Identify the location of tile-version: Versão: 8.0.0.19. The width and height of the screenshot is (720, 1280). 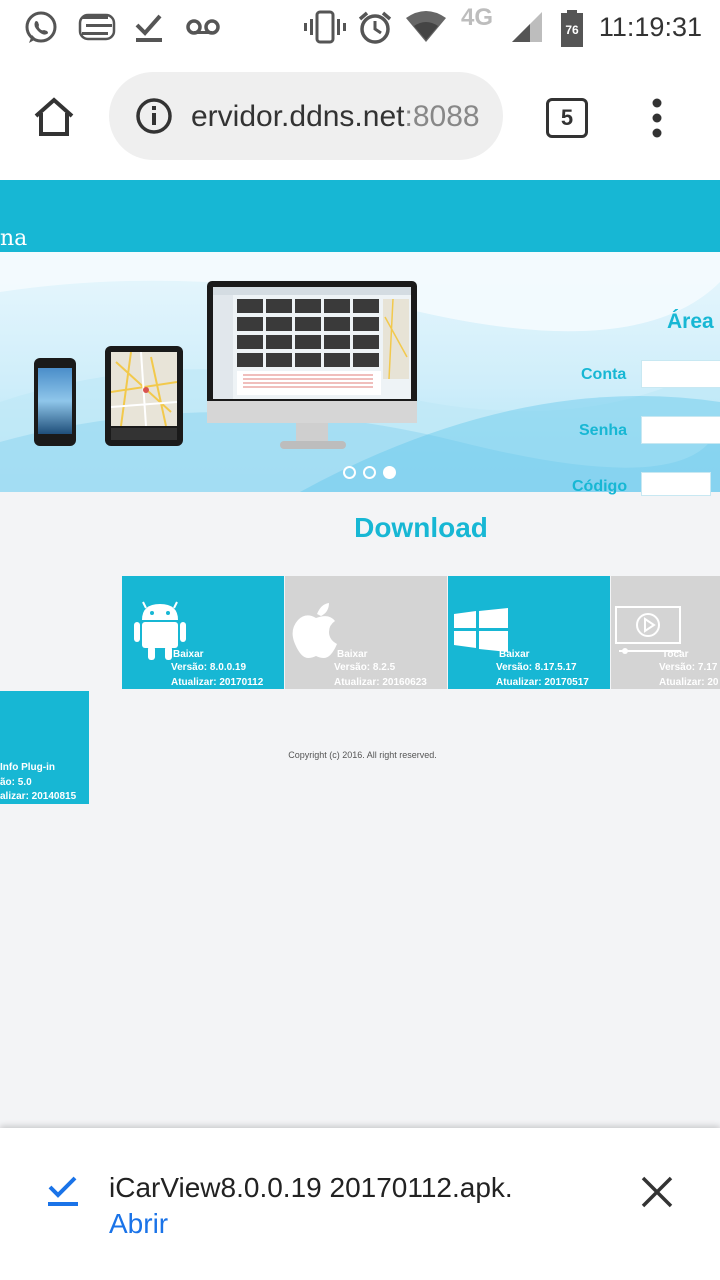
(209, 667).